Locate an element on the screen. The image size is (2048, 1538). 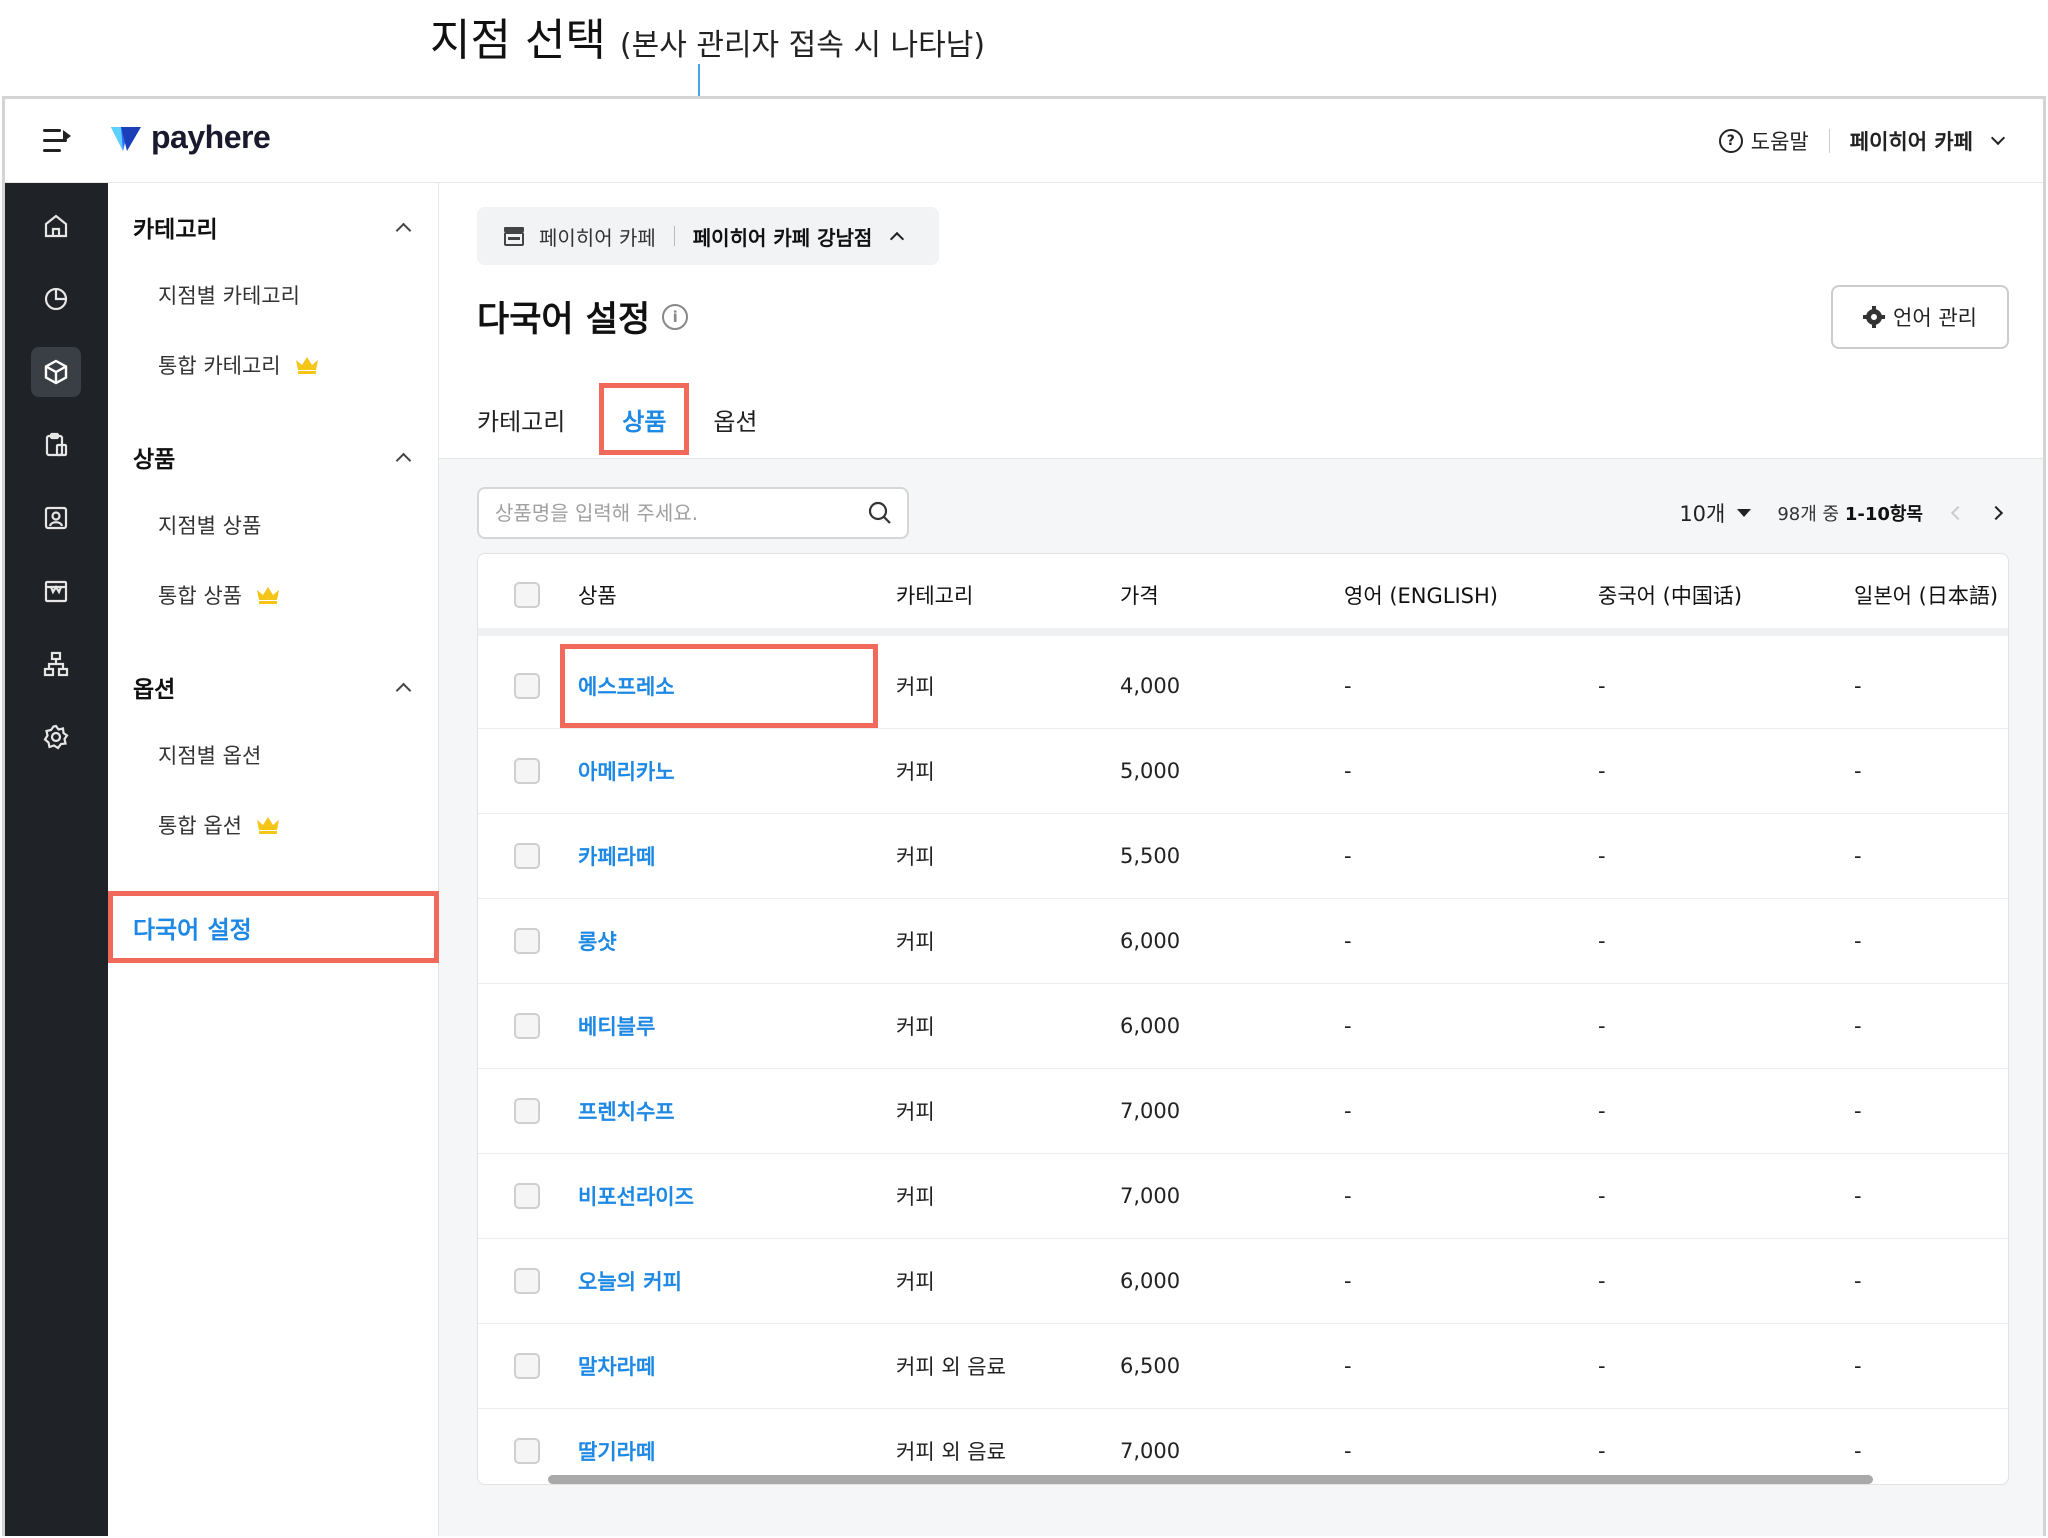
product-name: 롱샷 is located at coordinates (597, 941).